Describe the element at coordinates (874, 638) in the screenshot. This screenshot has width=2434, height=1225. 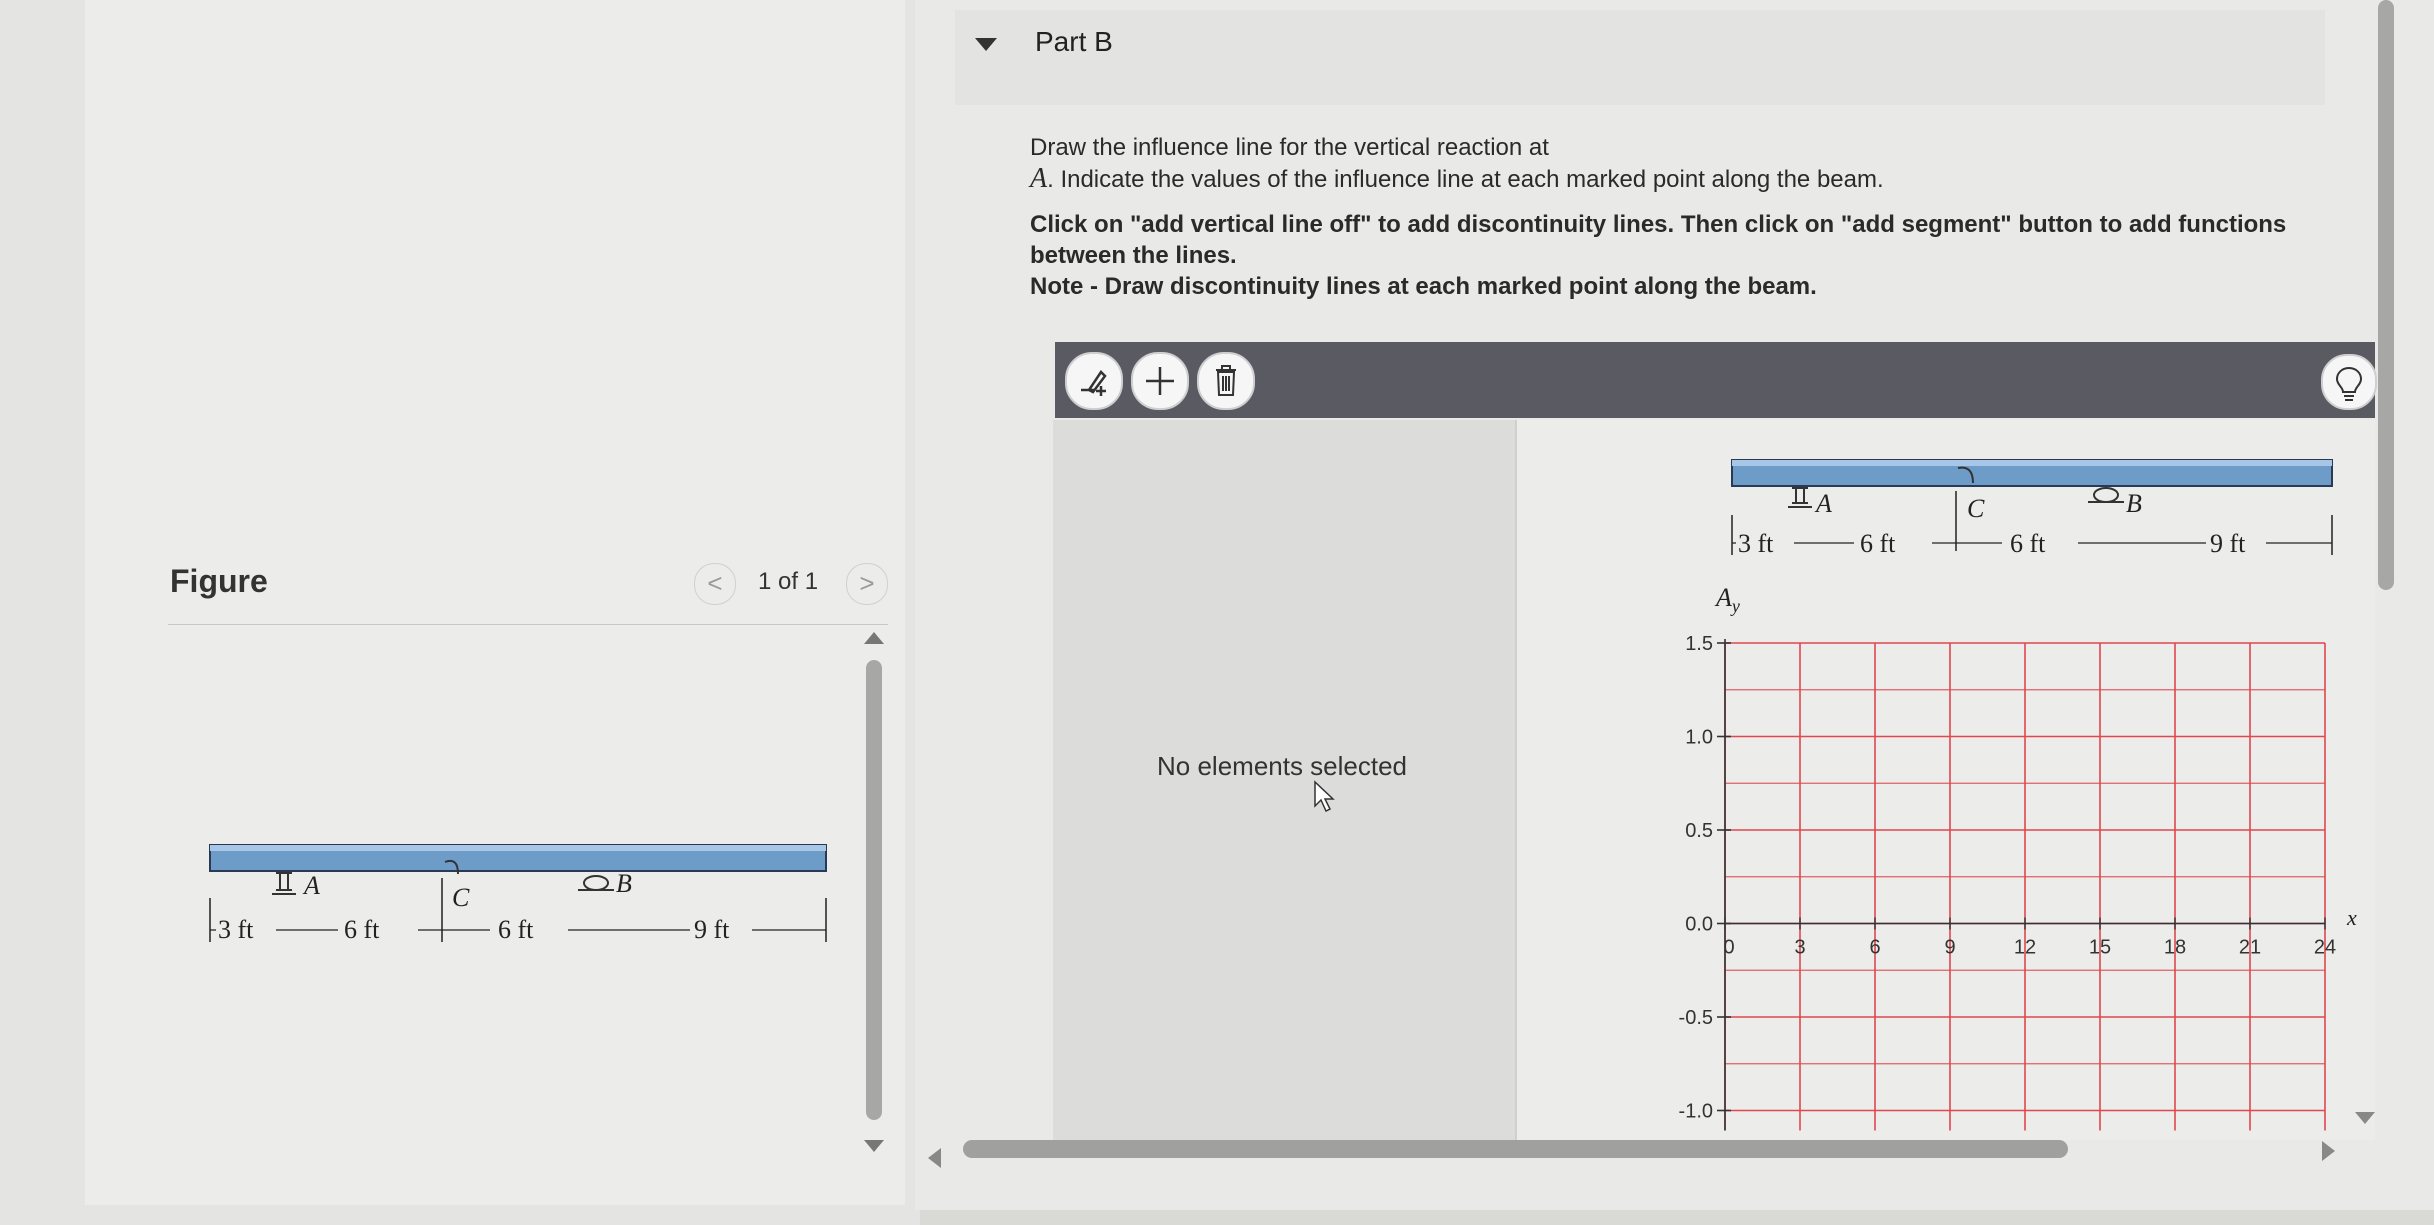
I see `figure-scroll-up` at that location.